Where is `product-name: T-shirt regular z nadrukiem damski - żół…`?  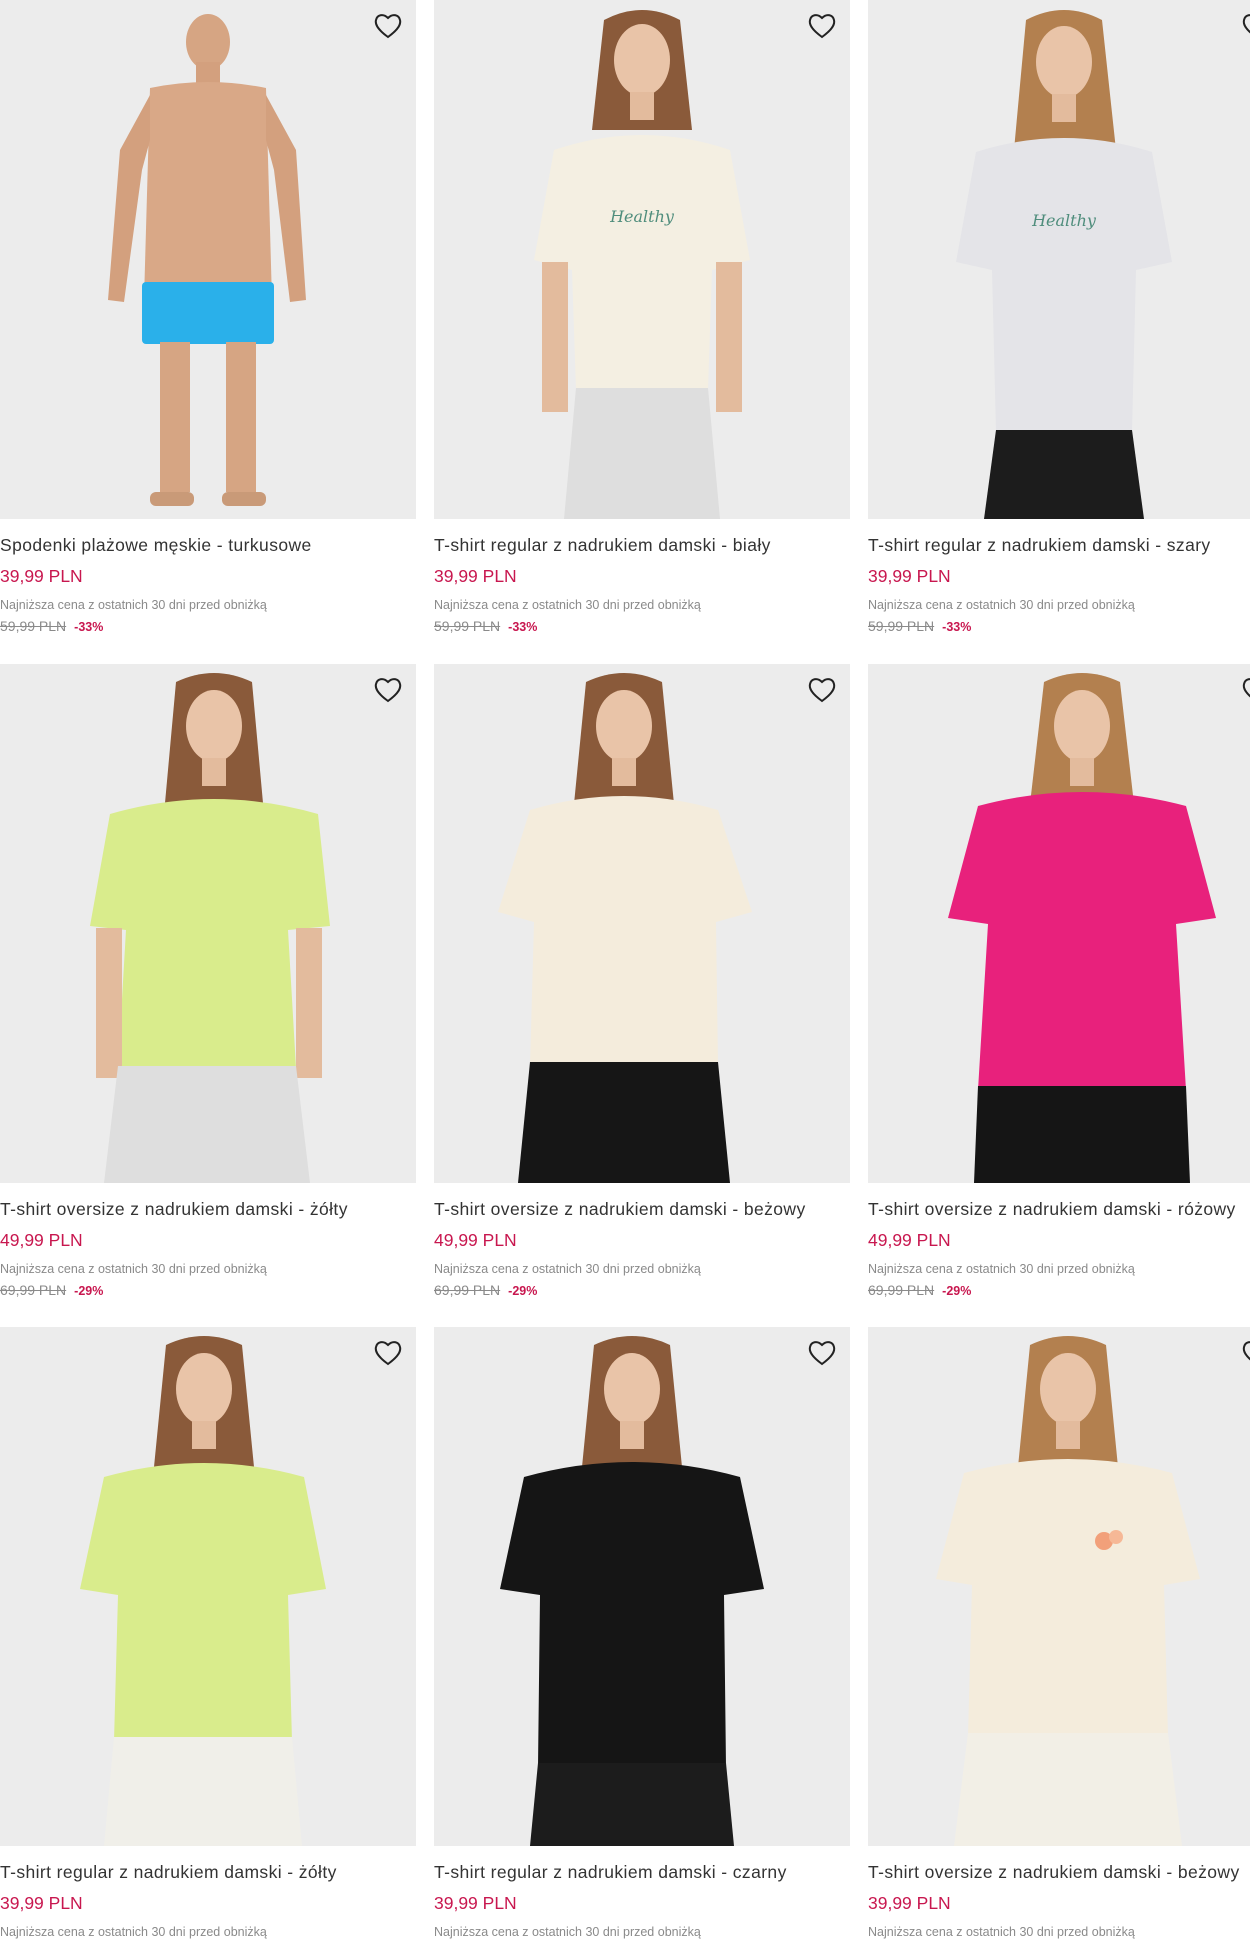
product-name: T-shirt regular z nadrukiem damski - żół… is located at coordinates (208, 1872).